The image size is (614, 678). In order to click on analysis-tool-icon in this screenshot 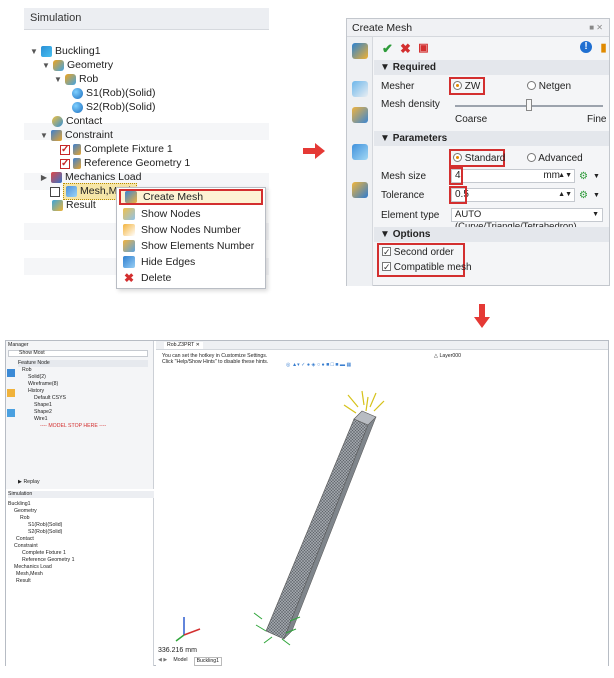, I will do `click(360, 190)`.